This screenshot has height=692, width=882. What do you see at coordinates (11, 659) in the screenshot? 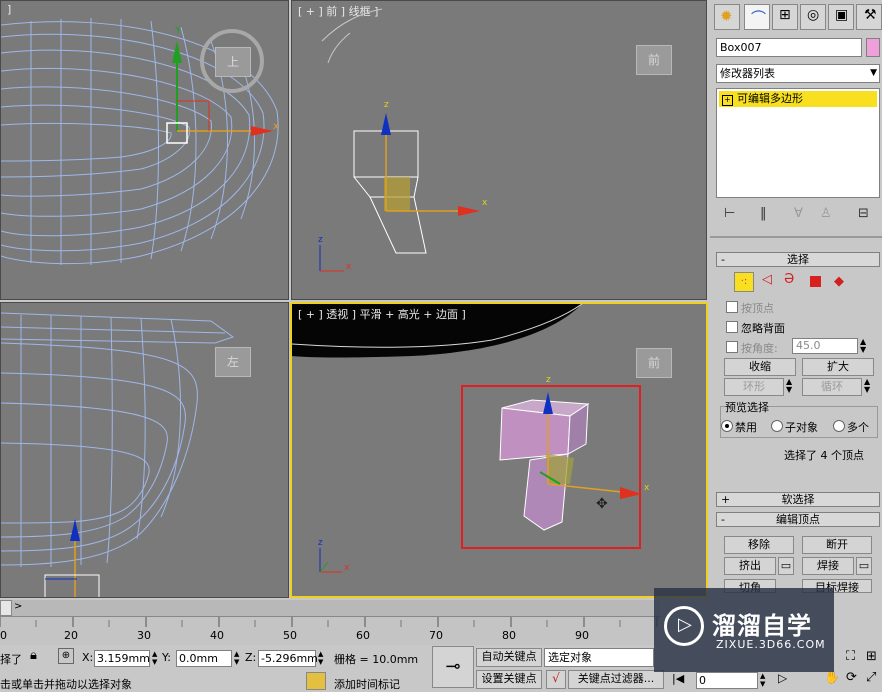
I see `selection-count-text: 择了` at bounding box center [11, 659].